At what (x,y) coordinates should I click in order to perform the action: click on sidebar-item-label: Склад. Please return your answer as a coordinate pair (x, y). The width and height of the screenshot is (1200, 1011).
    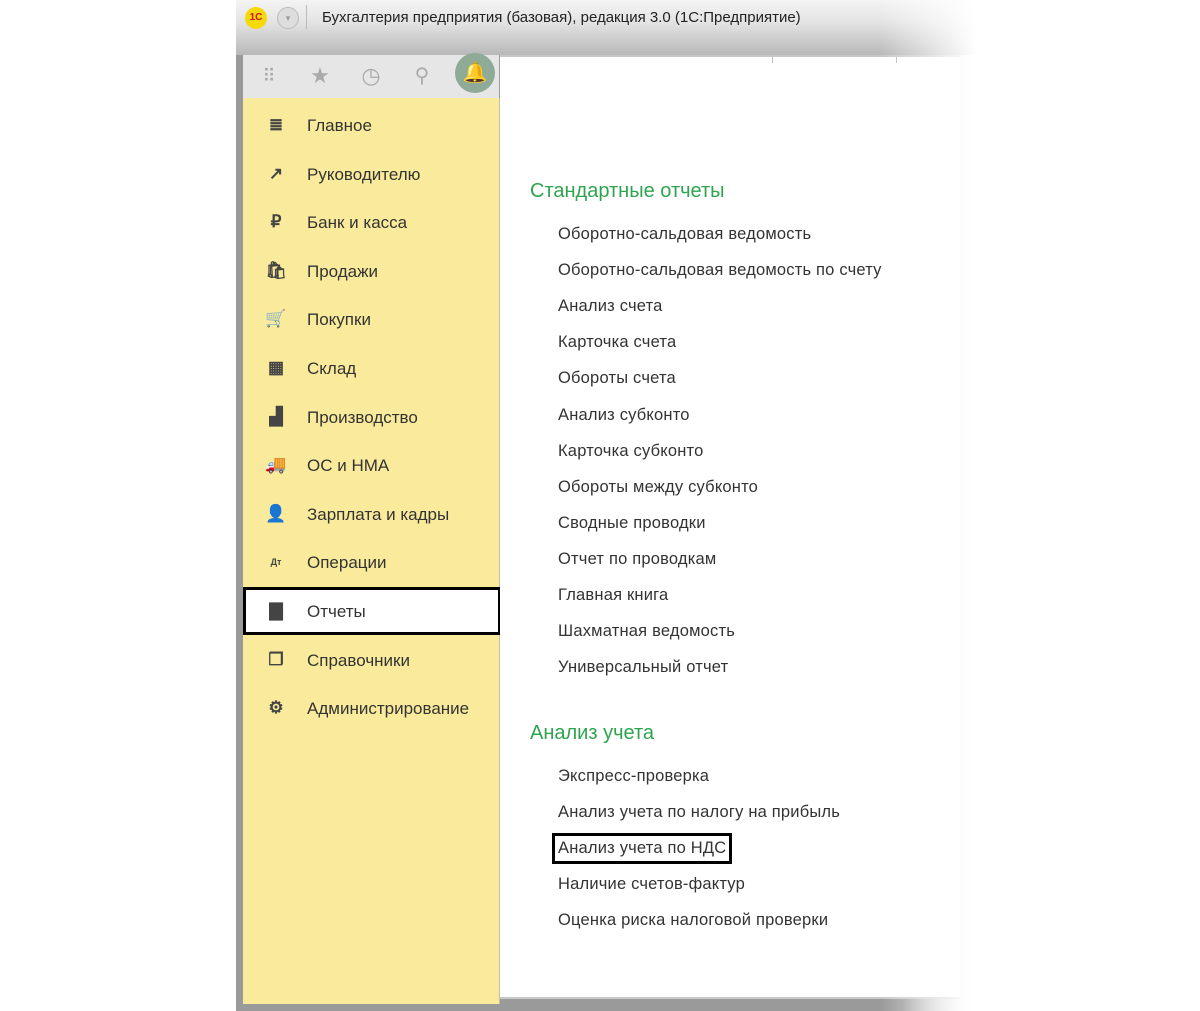
    Looking at the image, I should click on (332, 368).